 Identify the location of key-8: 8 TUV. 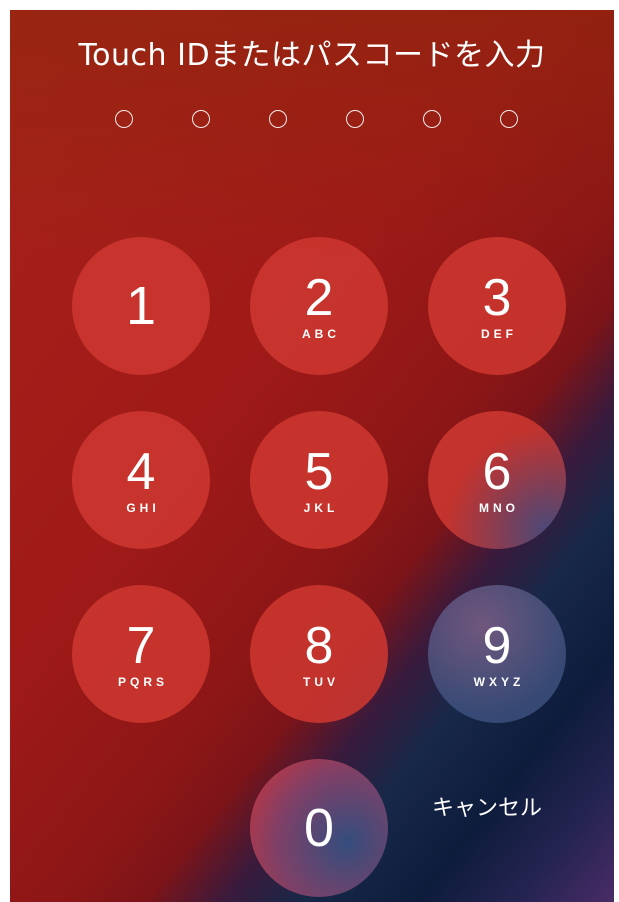
(319, 654).